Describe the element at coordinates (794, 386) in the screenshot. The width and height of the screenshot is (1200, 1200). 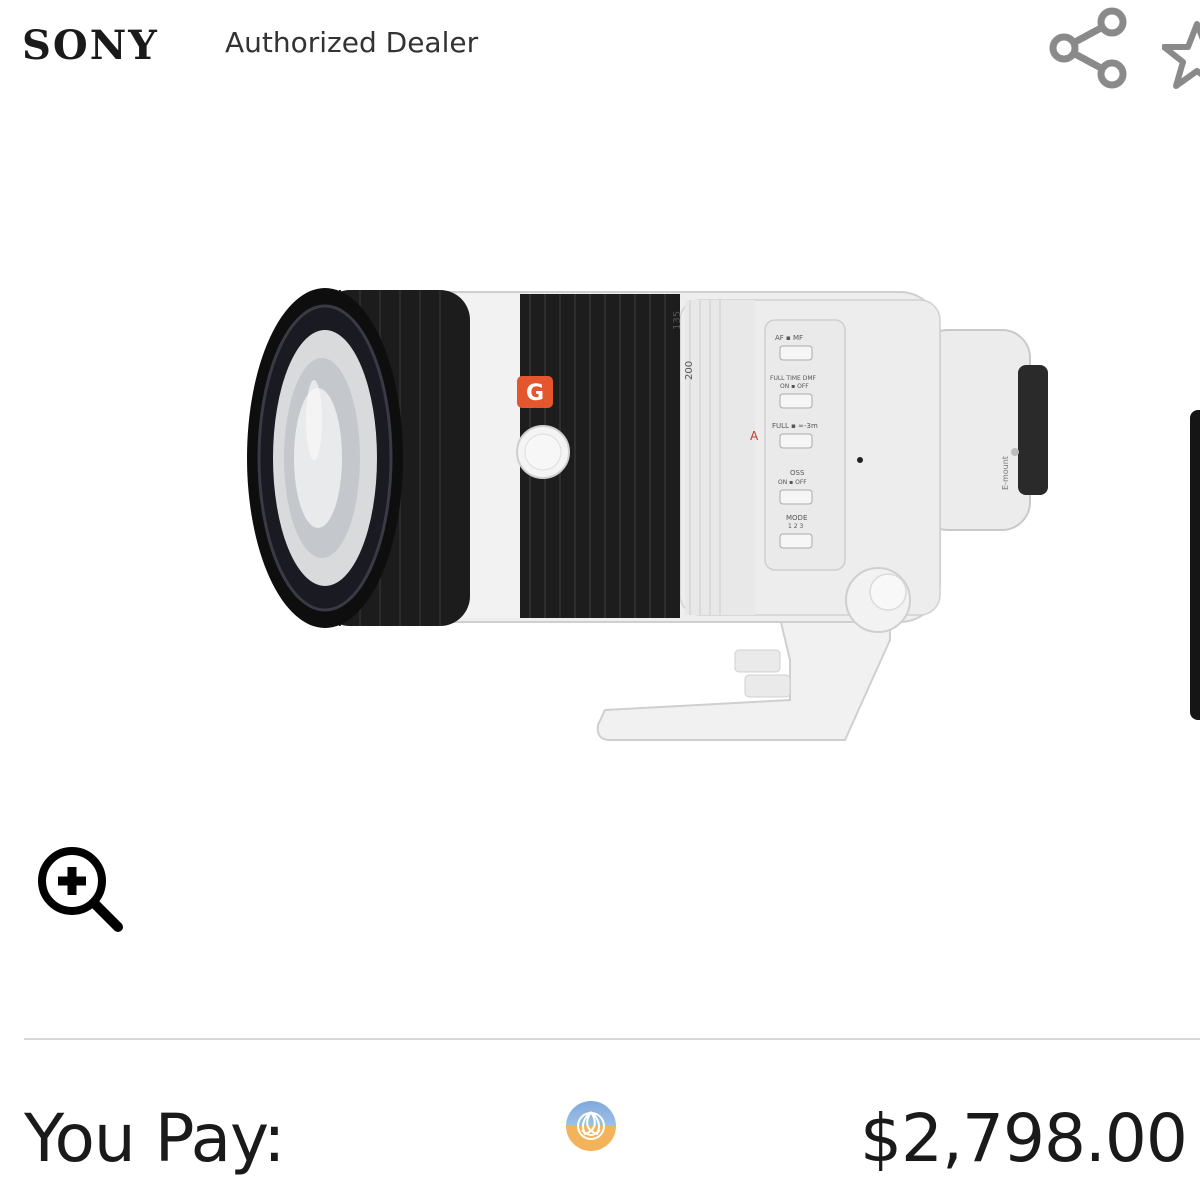
I see `dmf-on-off-label: ON ▪ OFF` at that location.